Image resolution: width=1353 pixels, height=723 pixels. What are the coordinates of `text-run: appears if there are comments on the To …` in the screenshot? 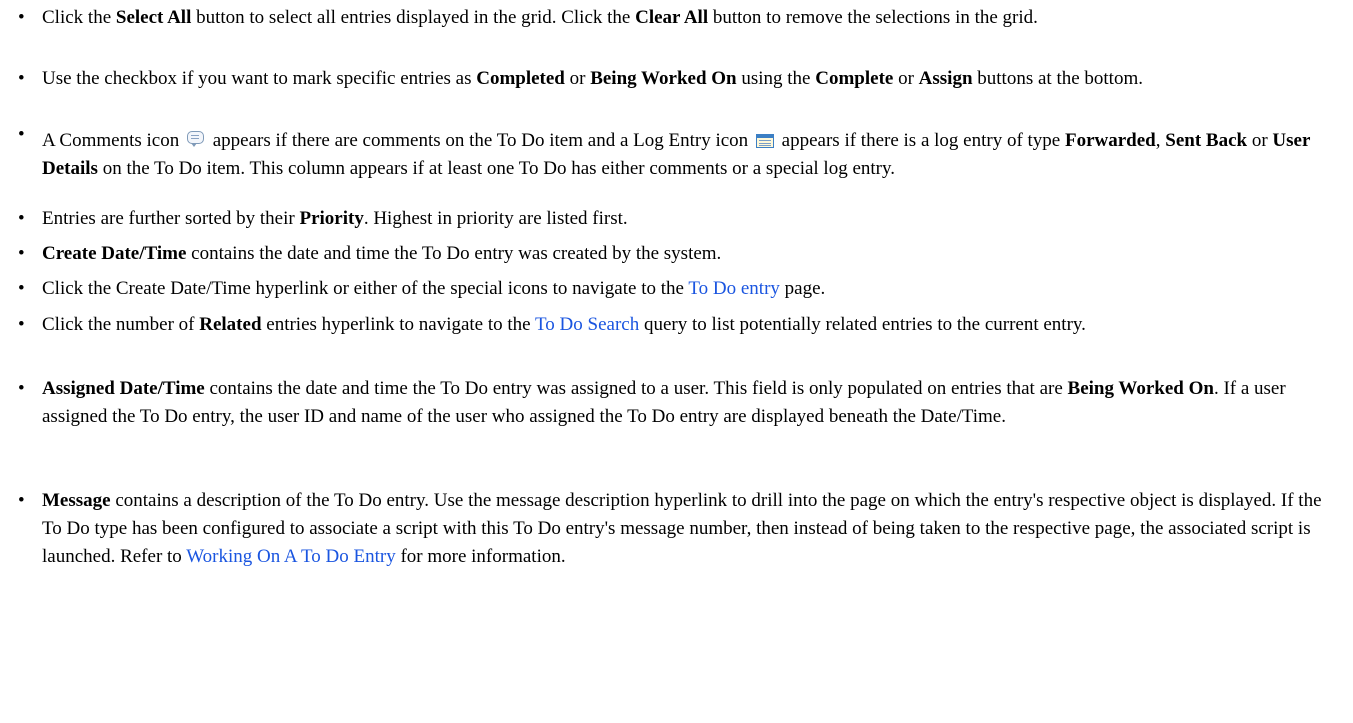 It's located at (480, 140).